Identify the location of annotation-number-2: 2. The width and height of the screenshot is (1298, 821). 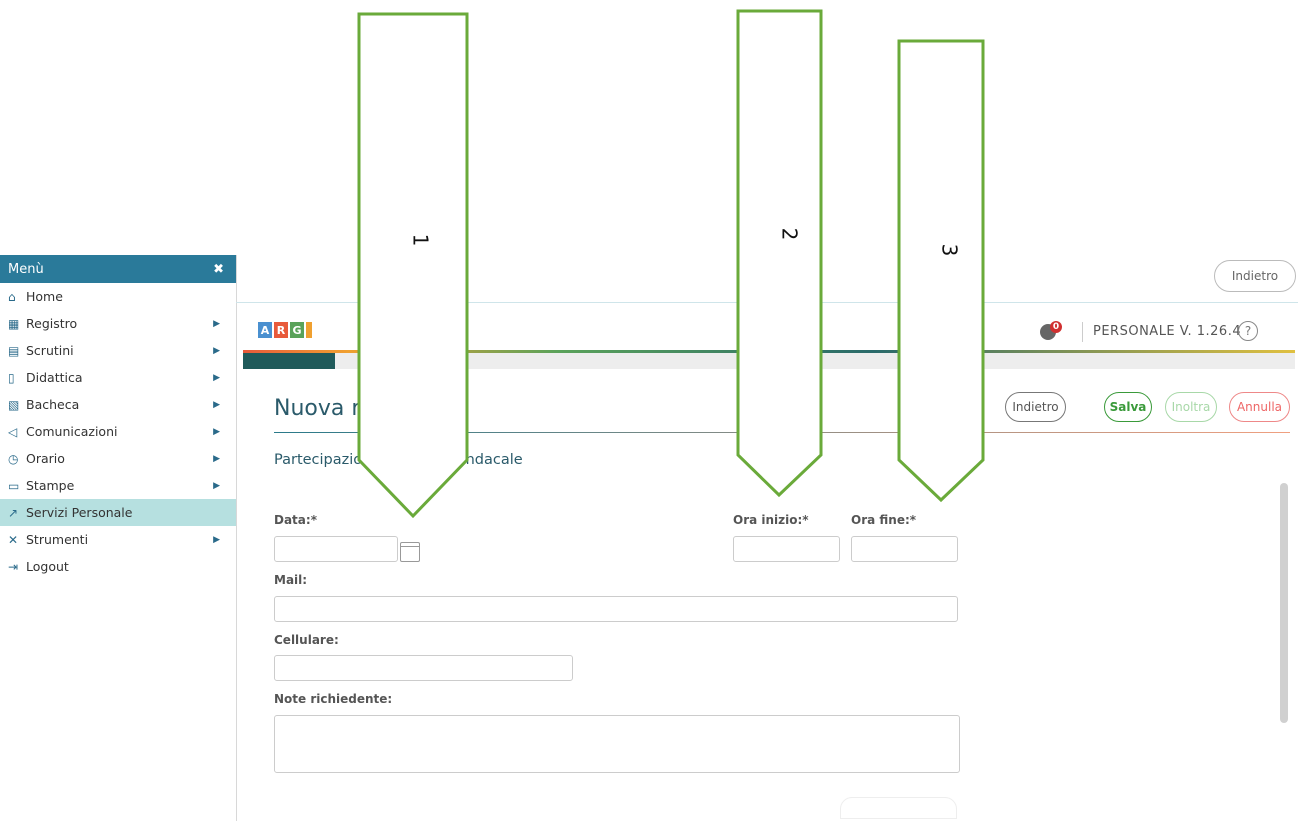
(789, 234).